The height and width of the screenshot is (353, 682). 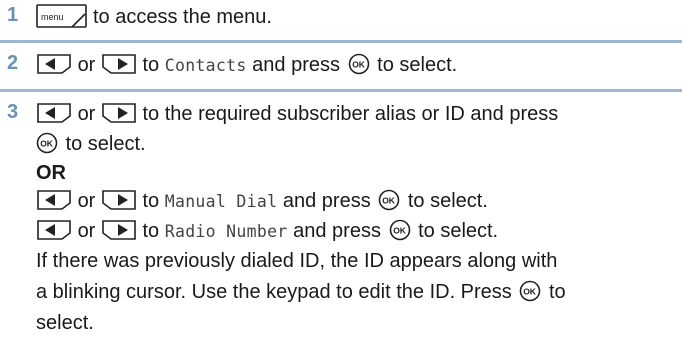 What do you see at coordinates (13, 15) in the screenshot?
I see `step-number: 1` at bounding box center [13, 15].